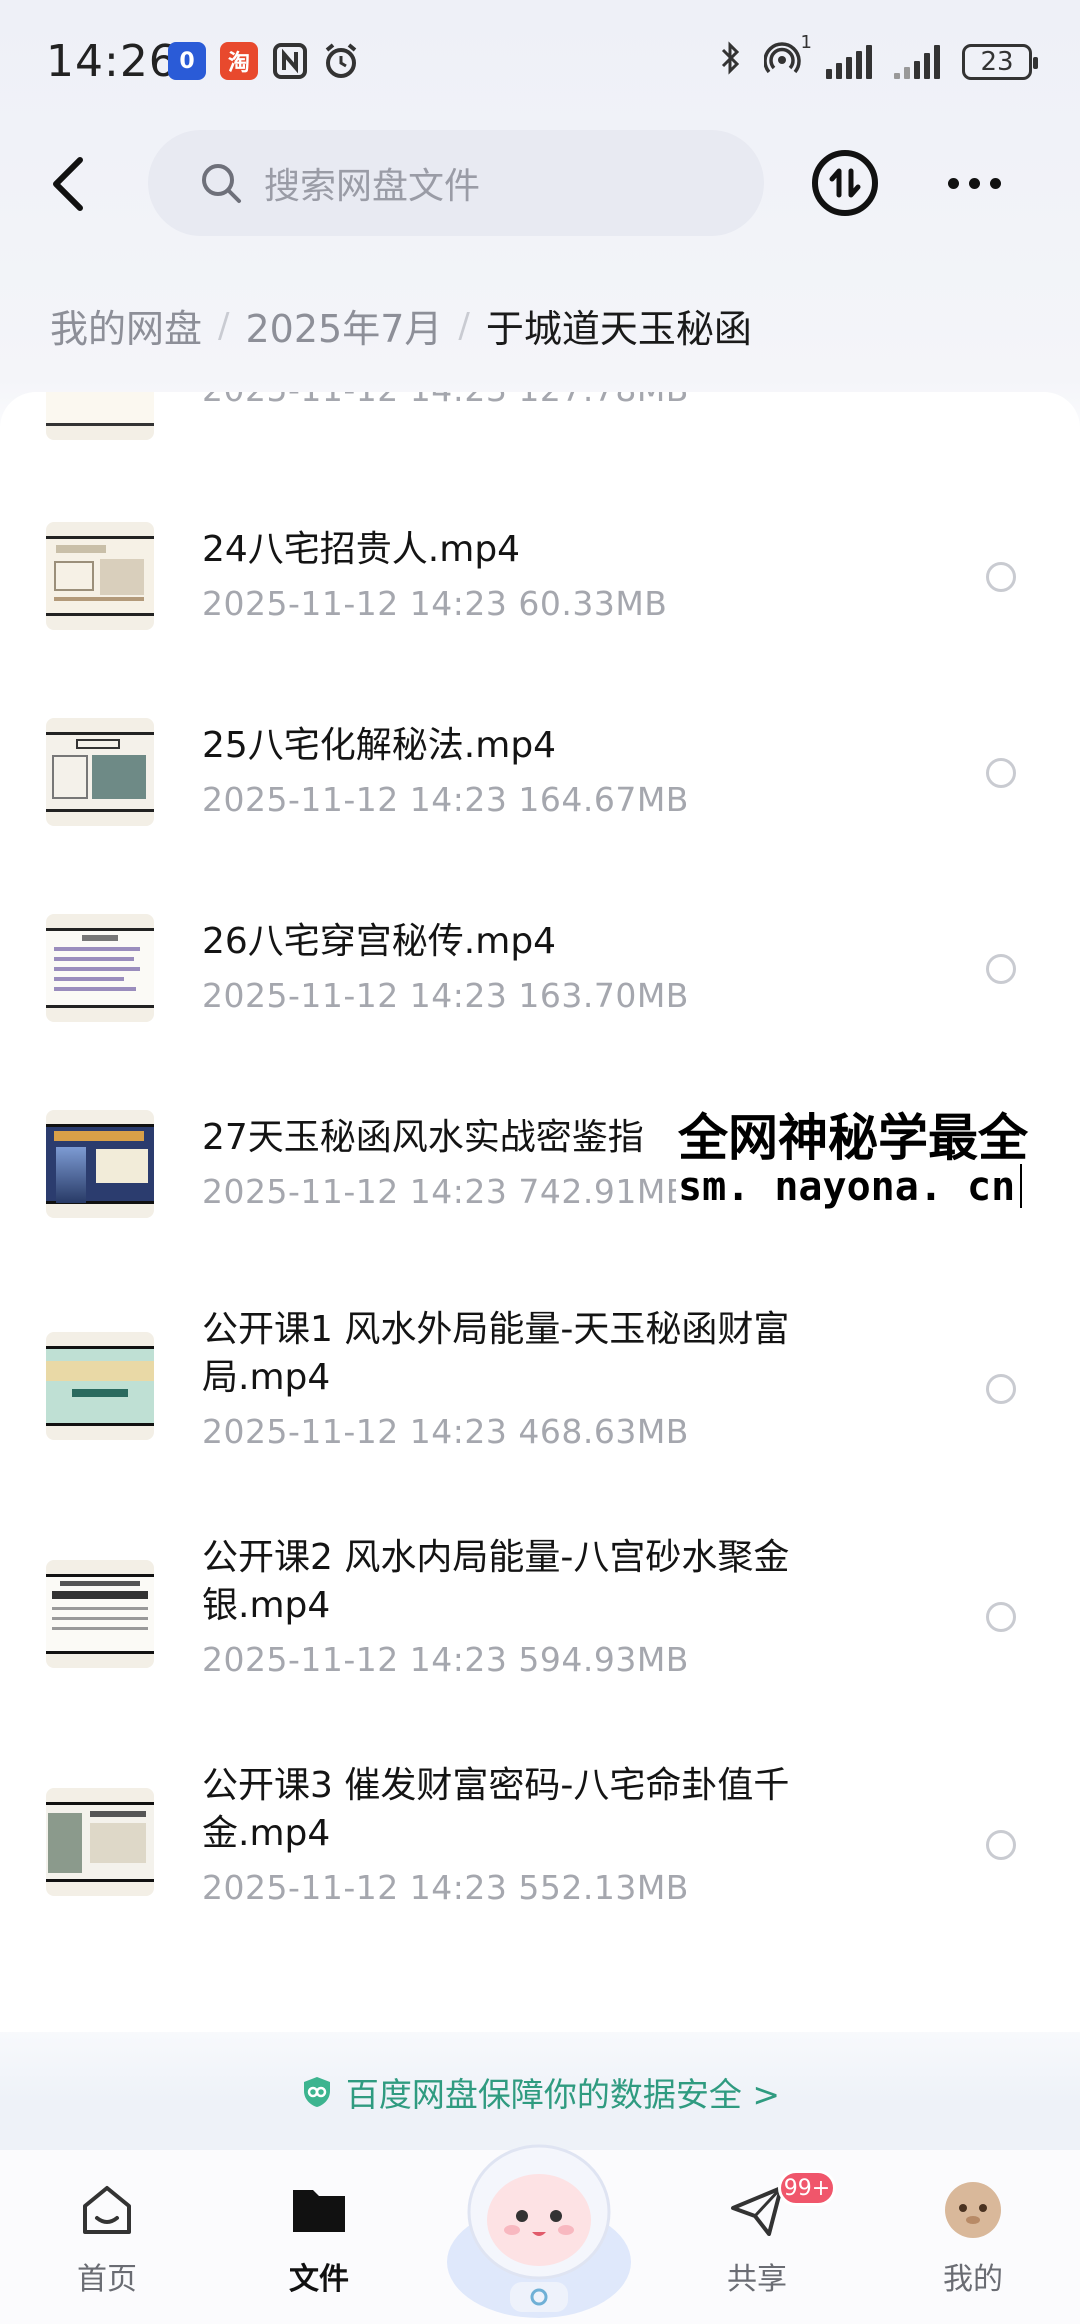 The width and height of the screenshot is (1080, 2324). Describe the element at coordinates (107, 2279) in the screenshot. I see `tab-label: 首页` at that location.